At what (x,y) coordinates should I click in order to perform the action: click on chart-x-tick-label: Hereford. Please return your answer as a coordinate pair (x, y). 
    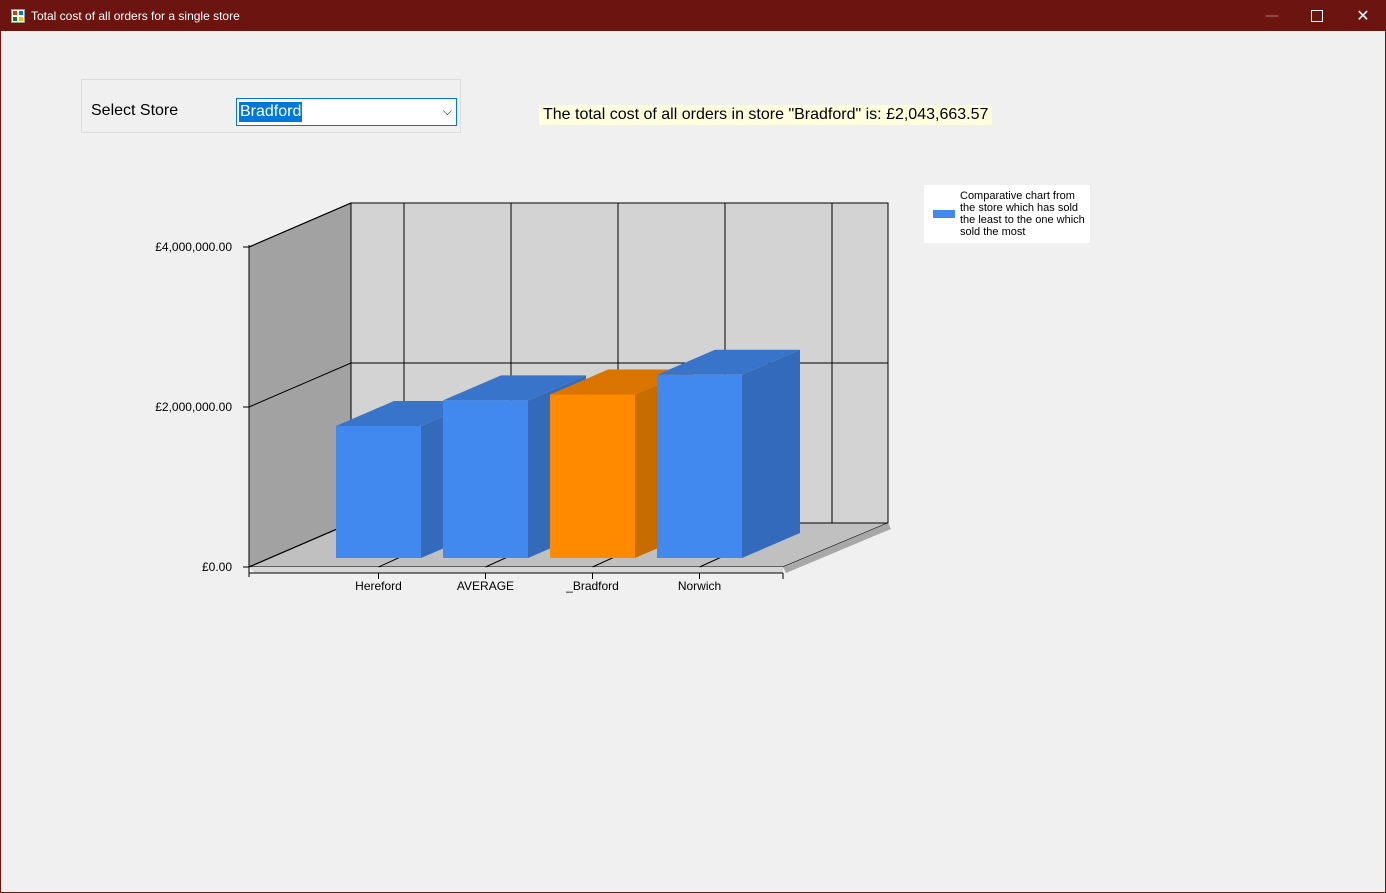
    Looking at the image, I should click on (378, 586).